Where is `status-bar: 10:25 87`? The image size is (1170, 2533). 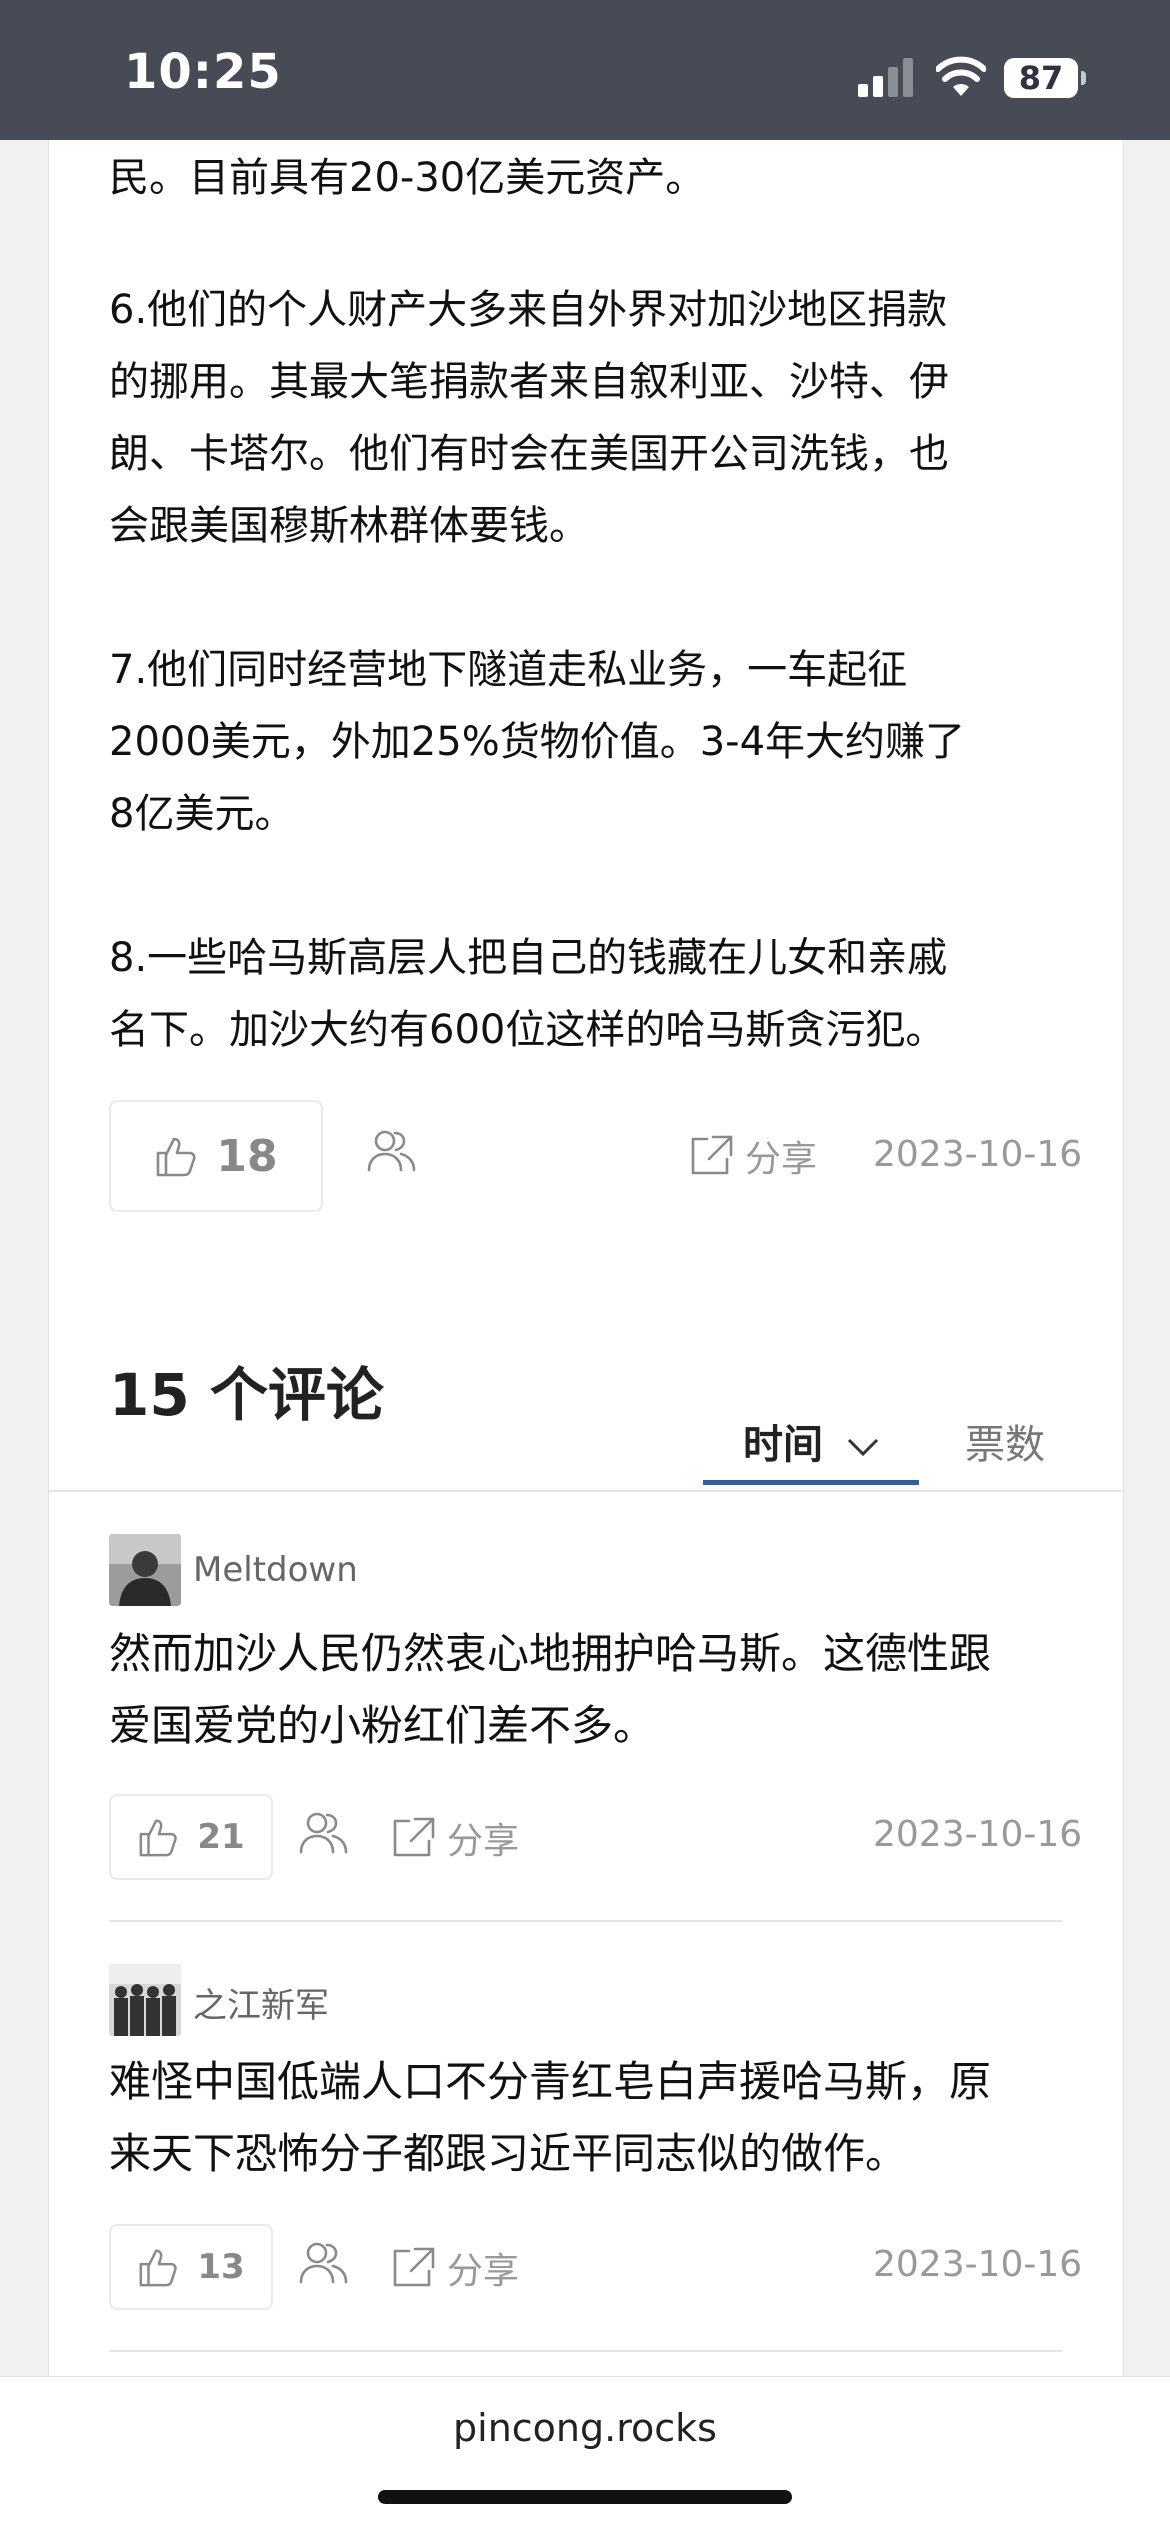 status-bar: 10:25 87 is located at coordinates (585, 70).